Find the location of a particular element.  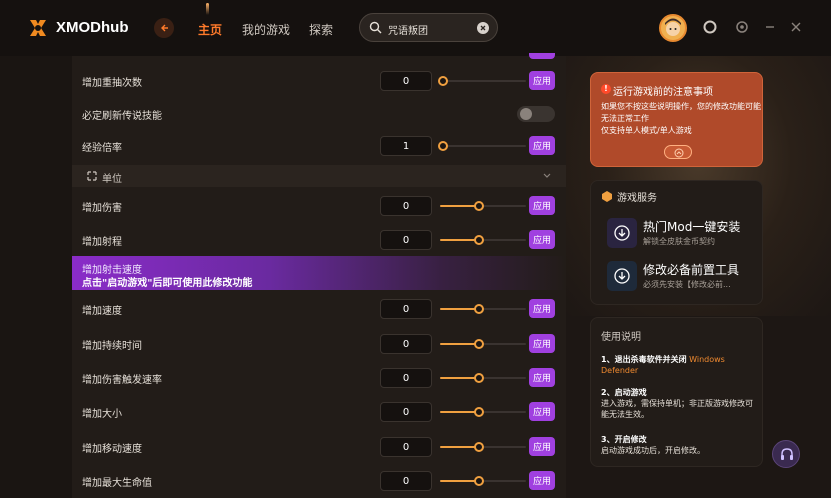

step-3-body: 启动游戏成功后，开启修改。 is located at coordinates (653, 450).